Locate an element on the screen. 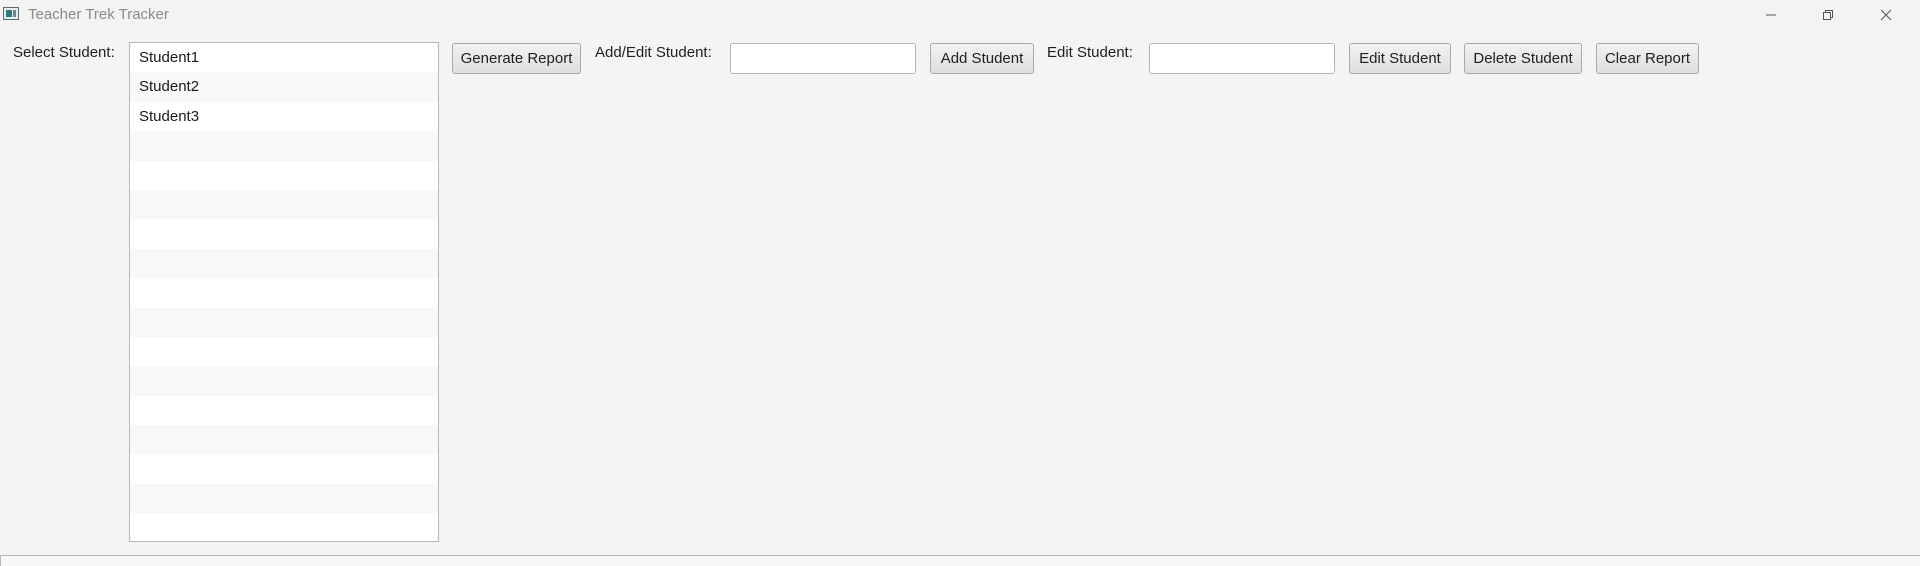 The image size is (1920, 566). add-edit-student-label: Add/Edit Student: is located at coordinates (653, 52).